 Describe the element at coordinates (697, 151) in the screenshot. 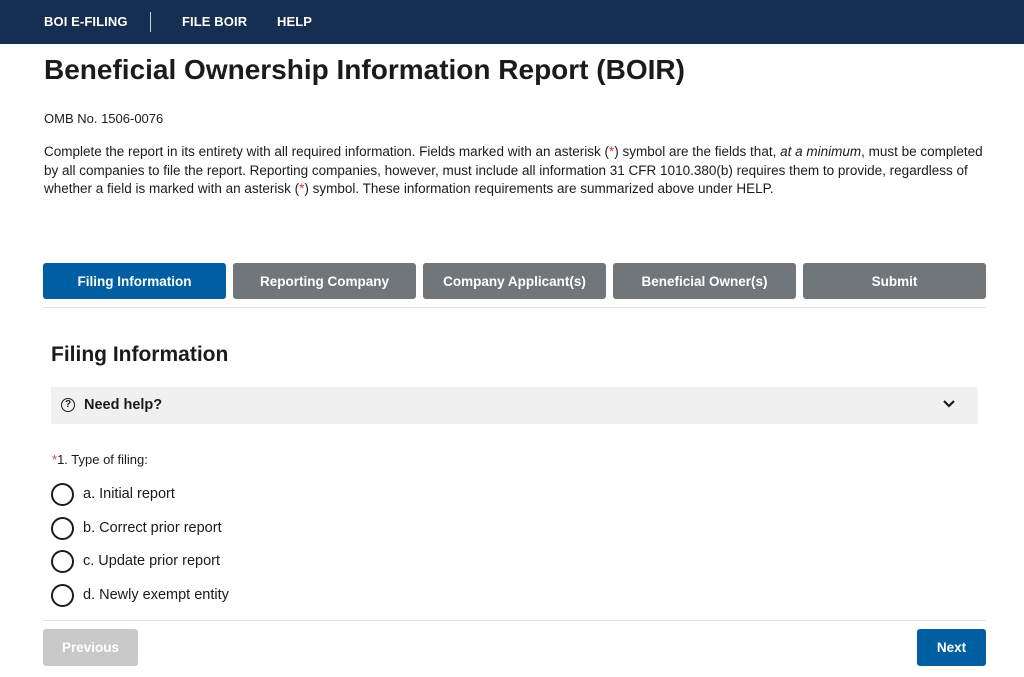

I see `intro-text-part2: ) symbol are the fields that,` at that location.